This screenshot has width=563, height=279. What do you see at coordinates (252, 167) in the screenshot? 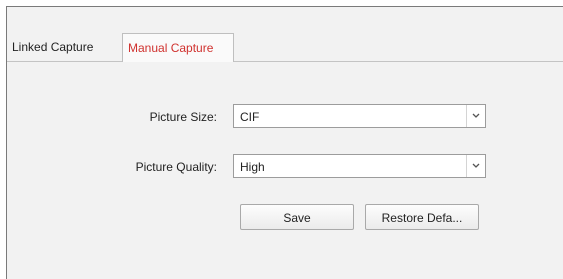
I see `picture-quality-value: High` at bounding box center [252, 167].